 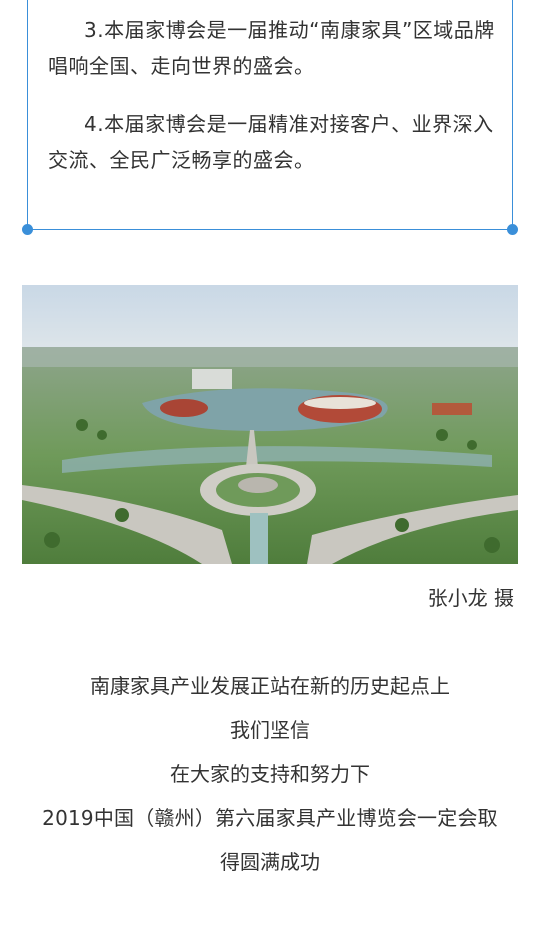 I want to click on paragraph-3-text: 3.本届家博会是一届推动“南康家具”区域品牌唱响全国、走向世界的盛会。, so click(x=271, y=48).